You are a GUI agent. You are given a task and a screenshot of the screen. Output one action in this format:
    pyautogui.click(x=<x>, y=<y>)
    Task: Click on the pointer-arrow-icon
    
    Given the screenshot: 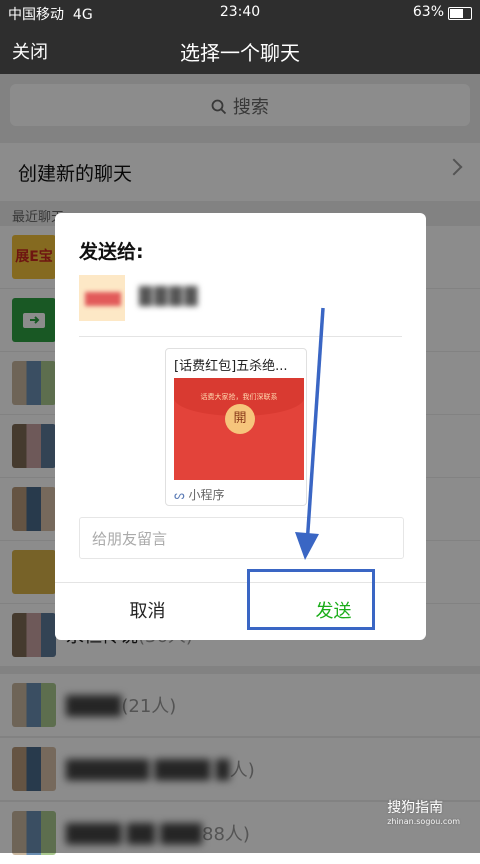 What is the action you would take?
    pyautogui.click(x=310, y=433)
    